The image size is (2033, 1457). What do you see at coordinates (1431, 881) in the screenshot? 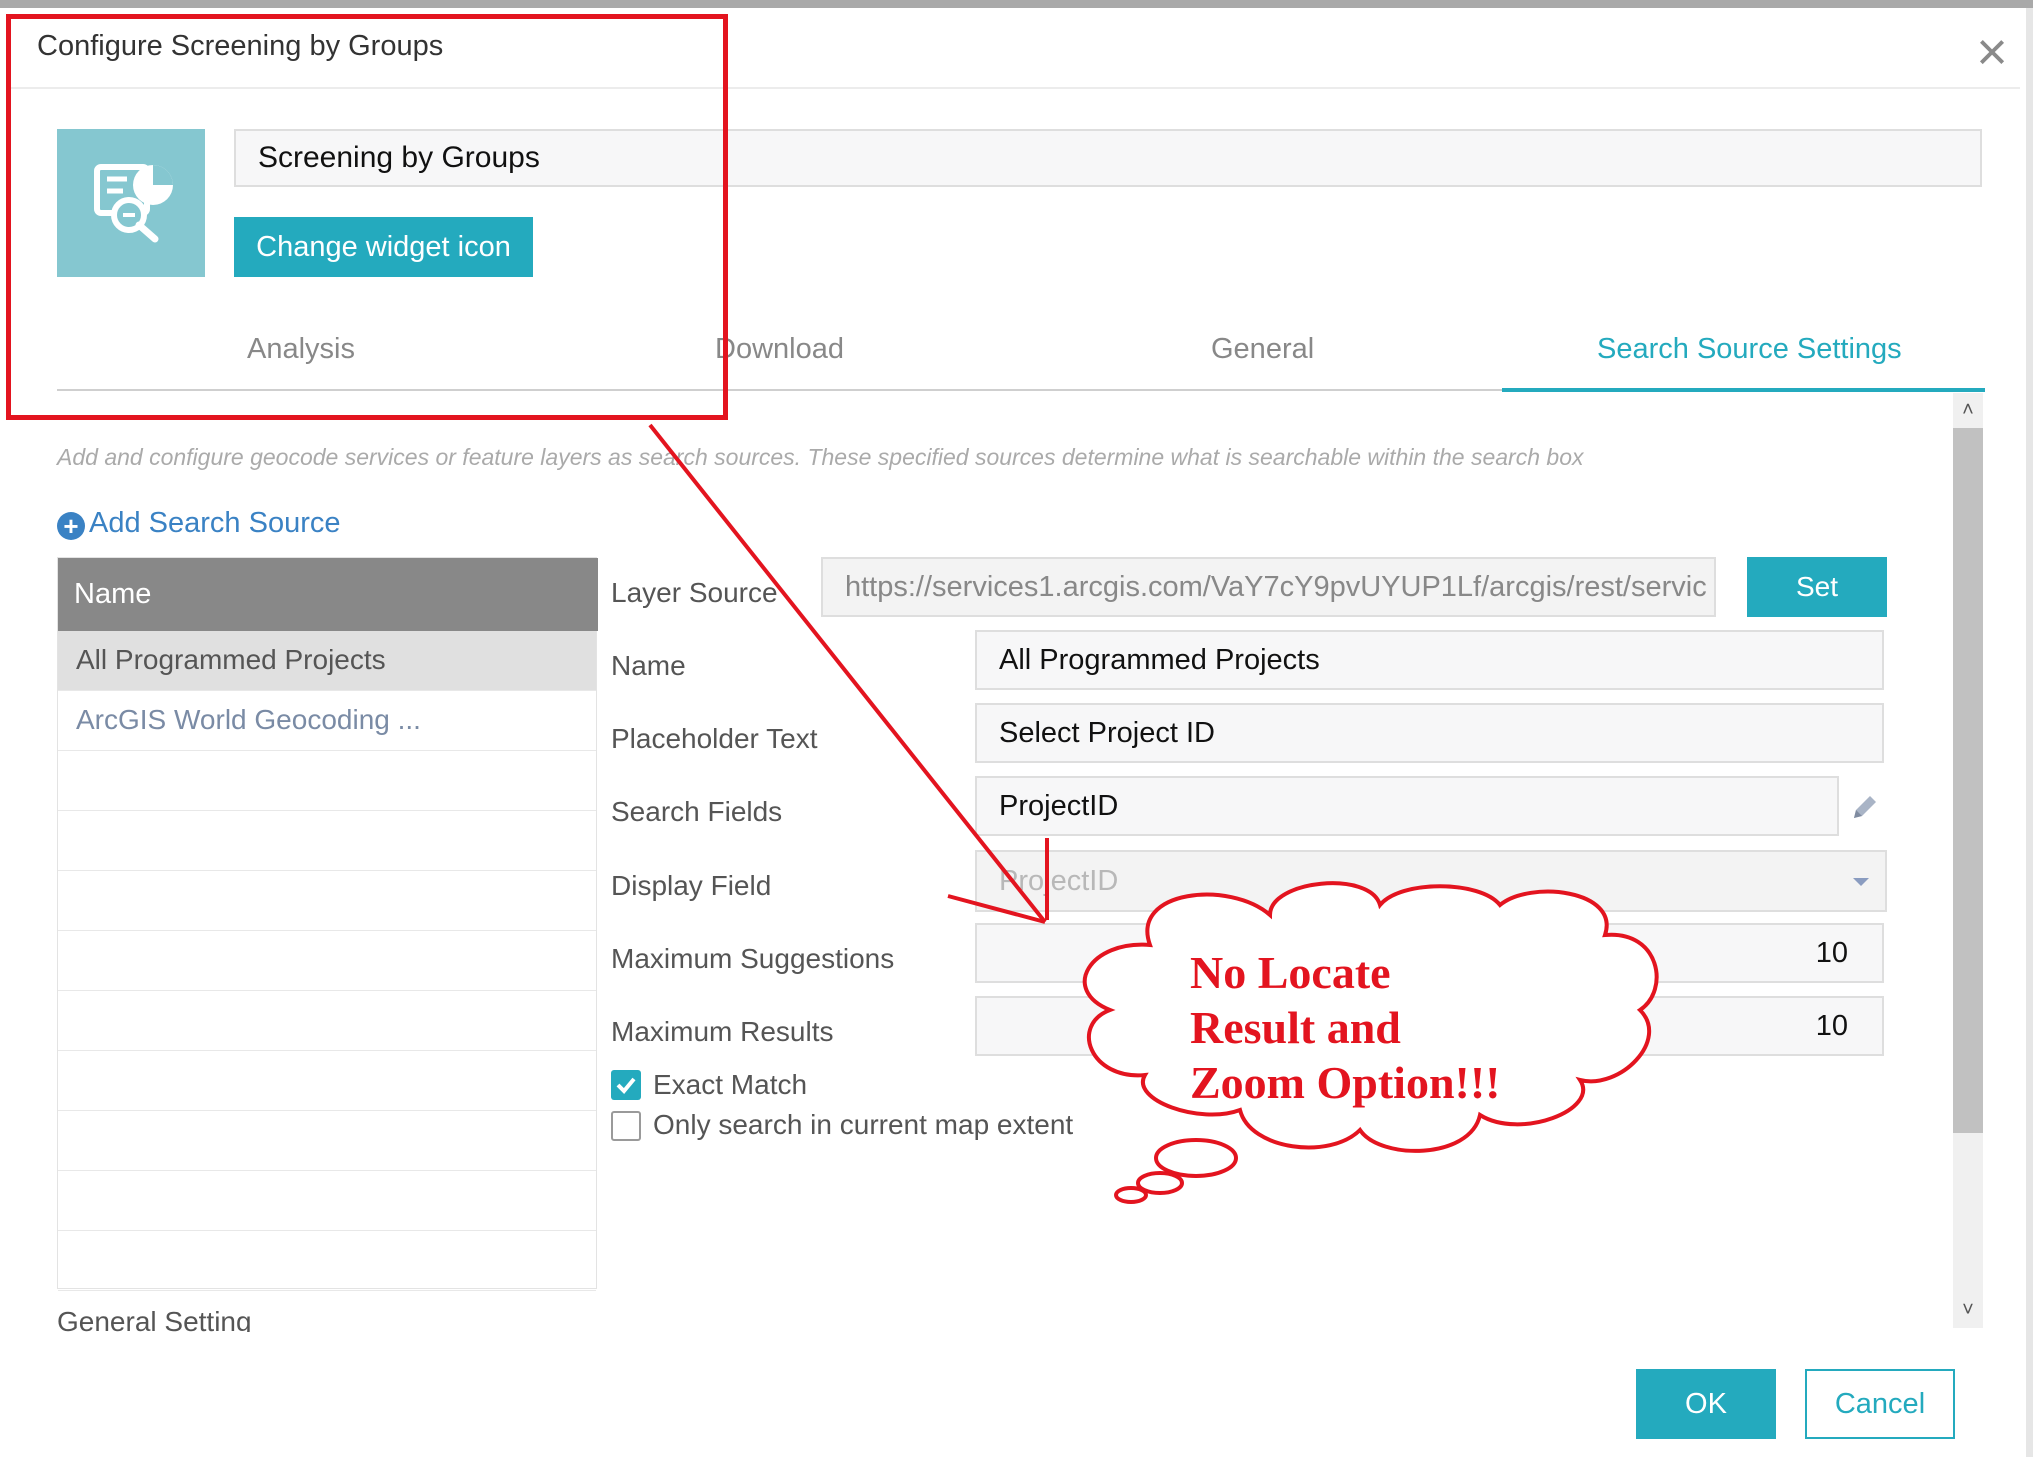
I see `display-field-select: ProjectID` at bounding box center [1431, 881].